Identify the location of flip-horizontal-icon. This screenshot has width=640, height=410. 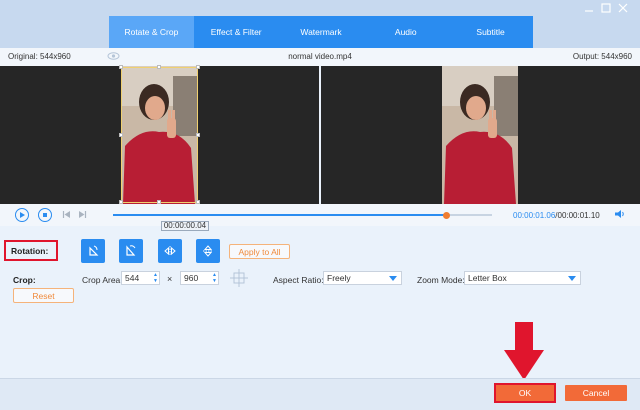
(170, 251).